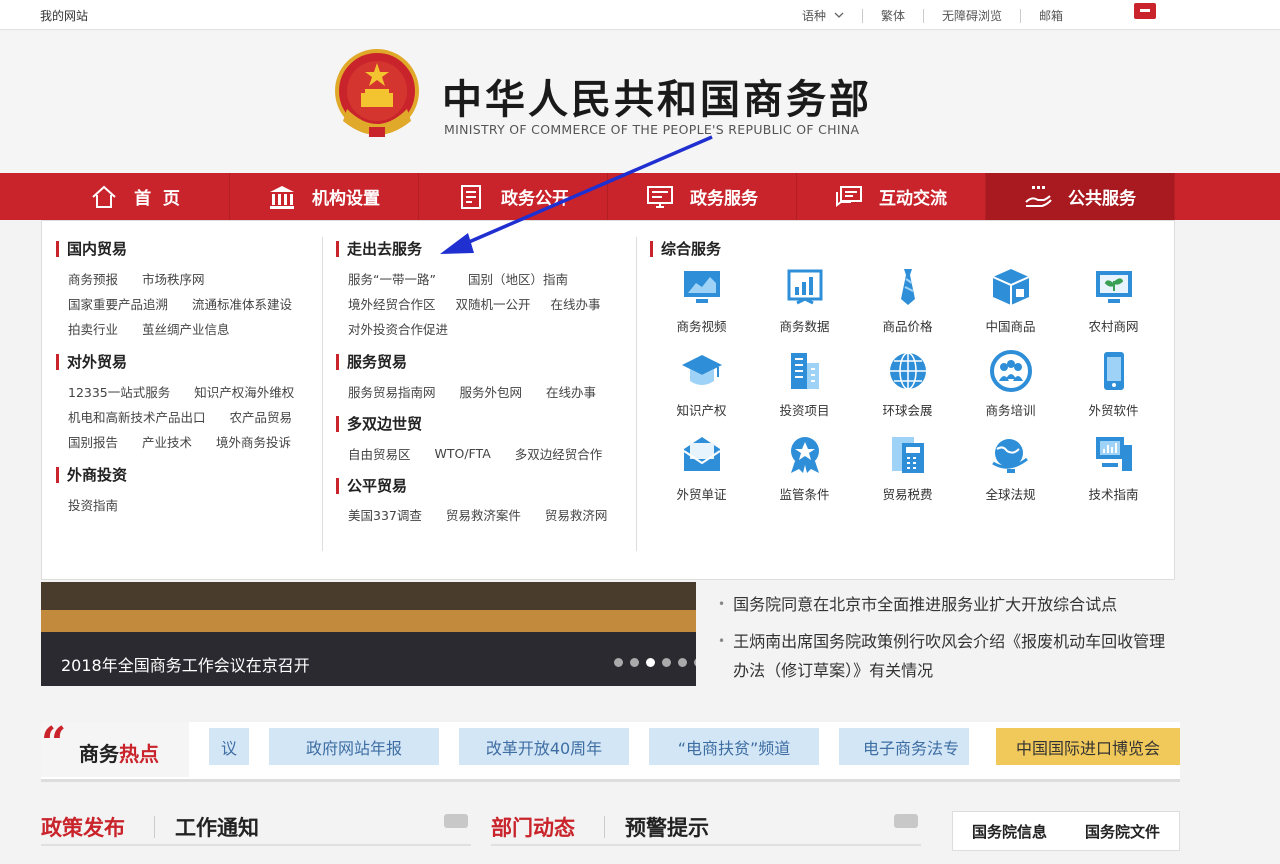 The height and width of the screenshot is (864, 1280). Describe the element at coordinates (118, 303) in the screenshot. I see `link: 国家重要产品追溯` at that location.